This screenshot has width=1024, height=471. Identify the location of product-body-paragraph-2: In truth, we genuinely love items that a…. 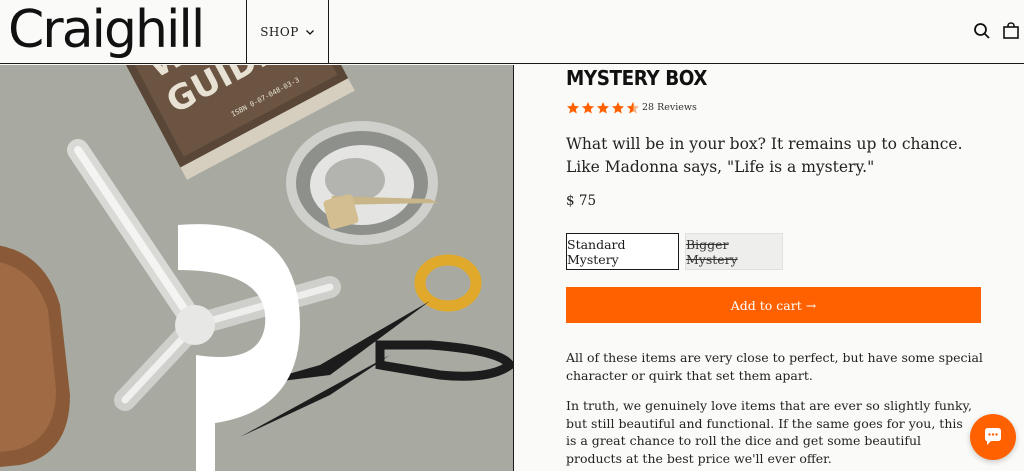
(769, 432).